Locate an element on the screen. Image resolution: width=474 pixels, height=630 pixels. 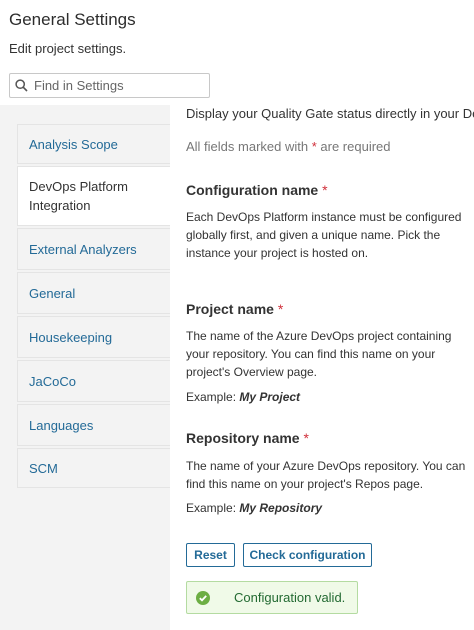
sidebar-item-external-analyzers: External Analyzers is located at coordinates (93, 249).